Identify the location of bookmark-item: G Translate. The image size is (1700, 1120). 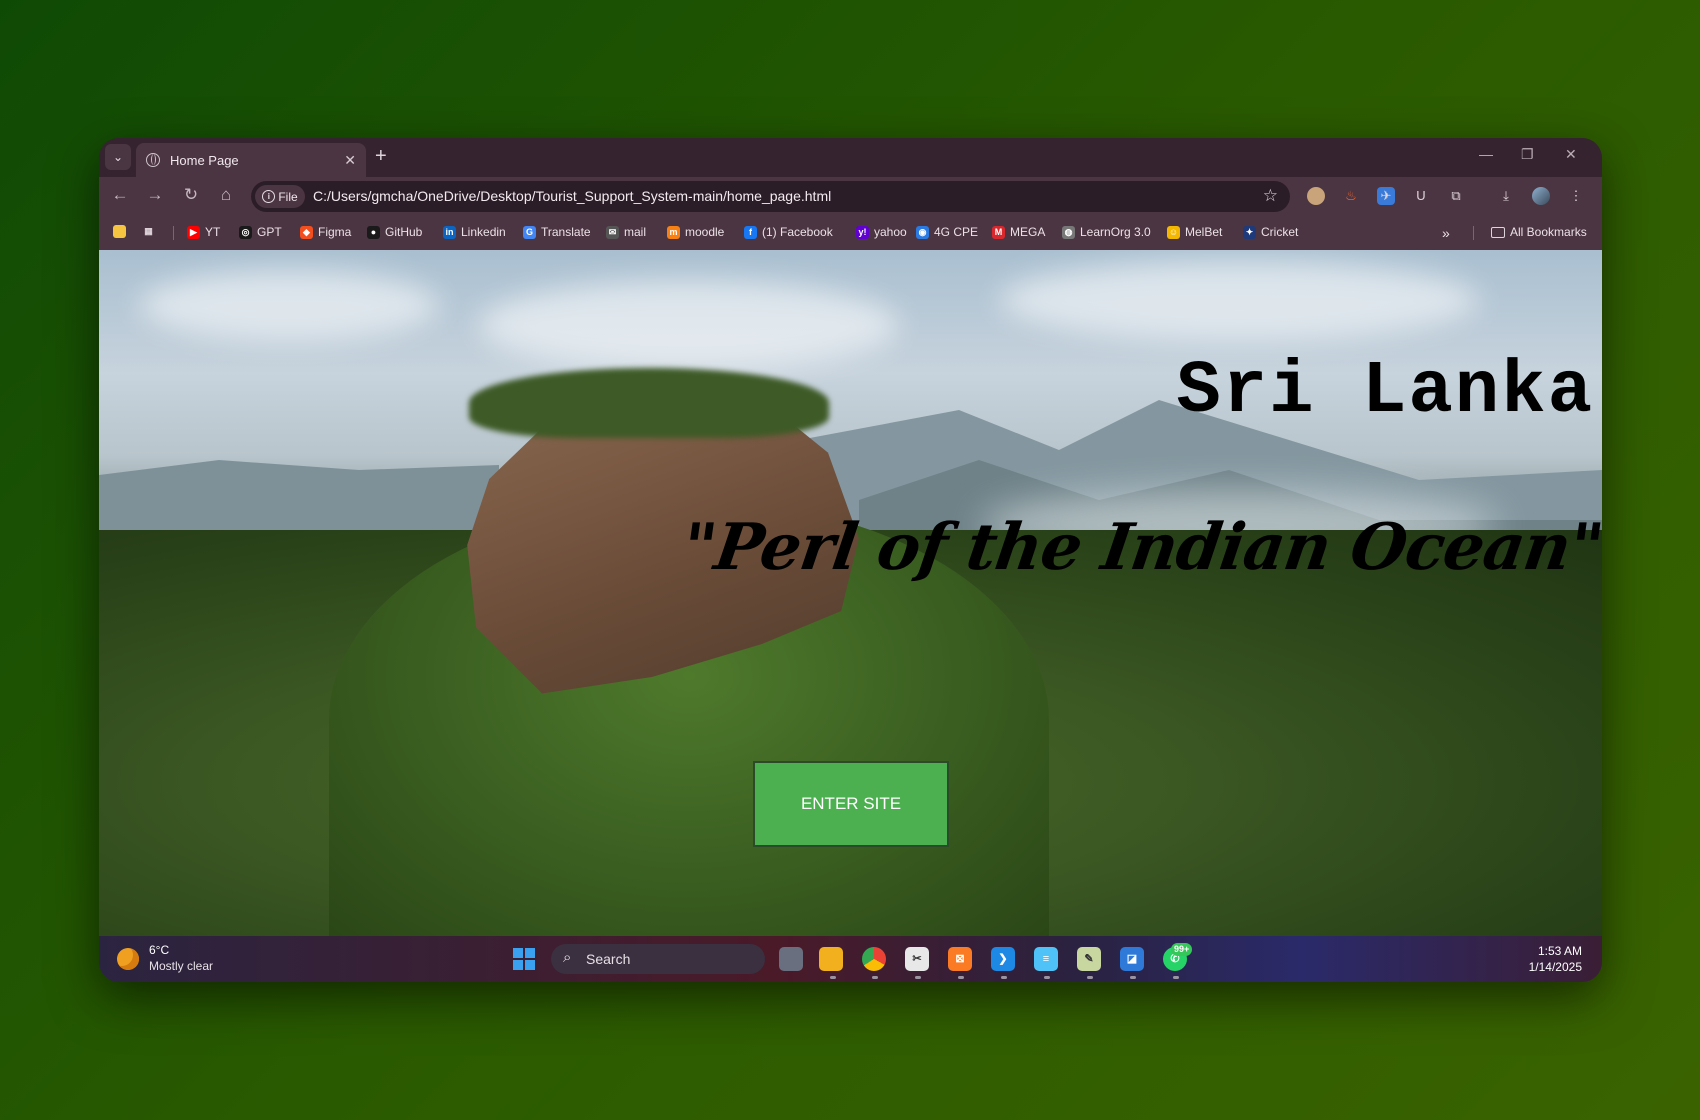
(557, 232).